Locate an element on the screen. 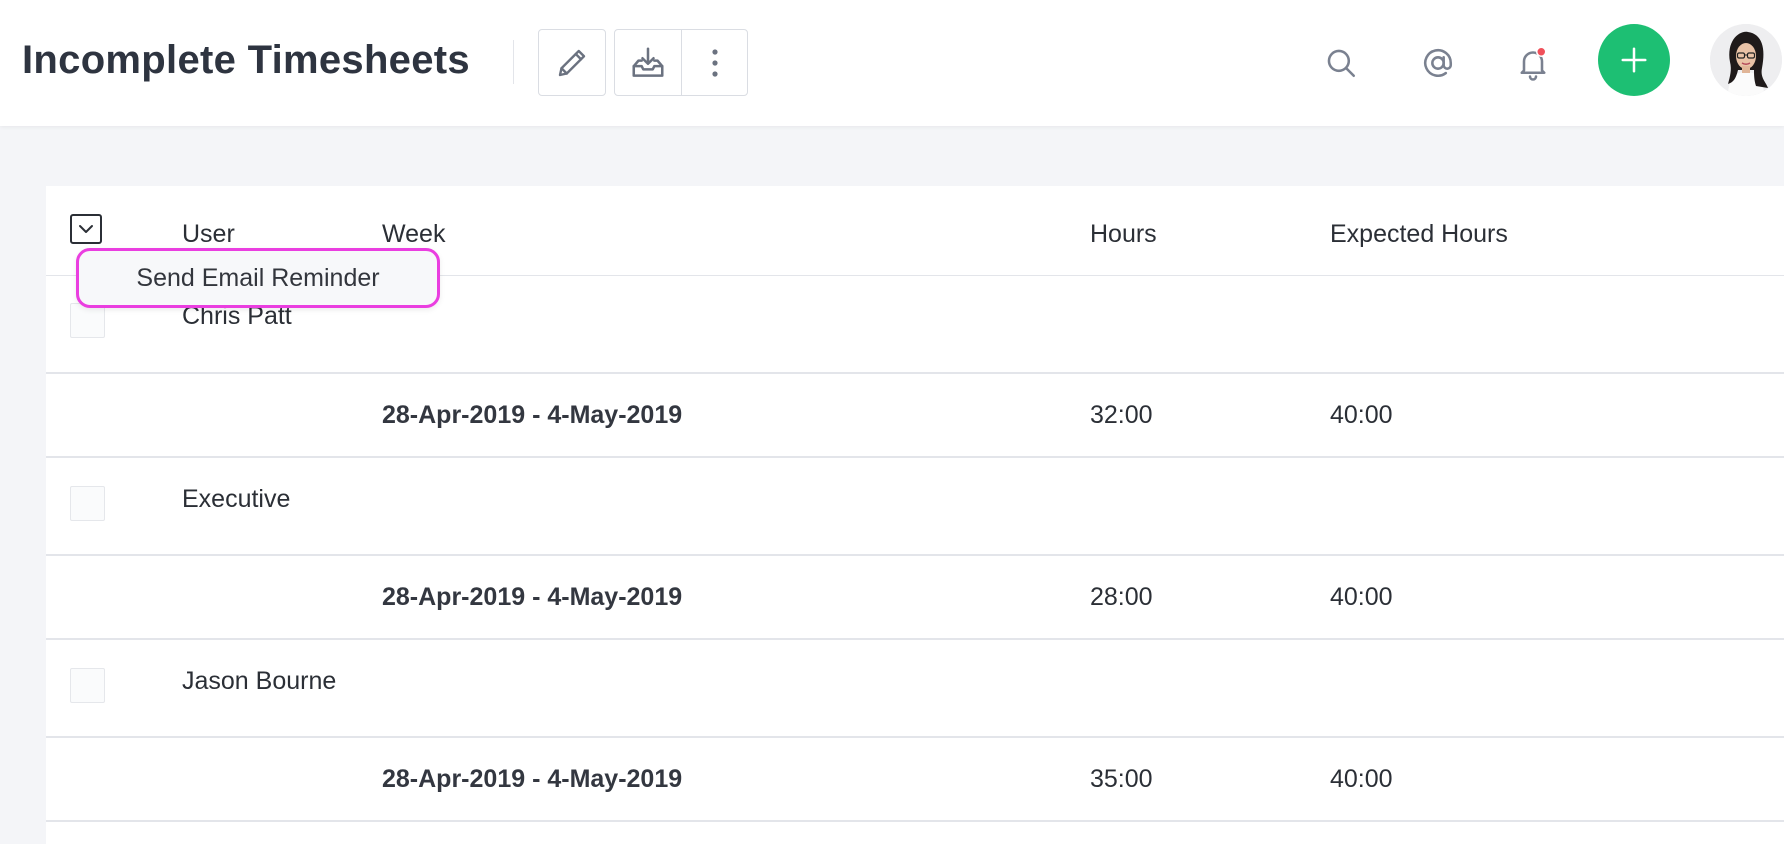 The width and height of the screenshot is (1784, 844). avatar-photo is located at coordinates (1746, 60).